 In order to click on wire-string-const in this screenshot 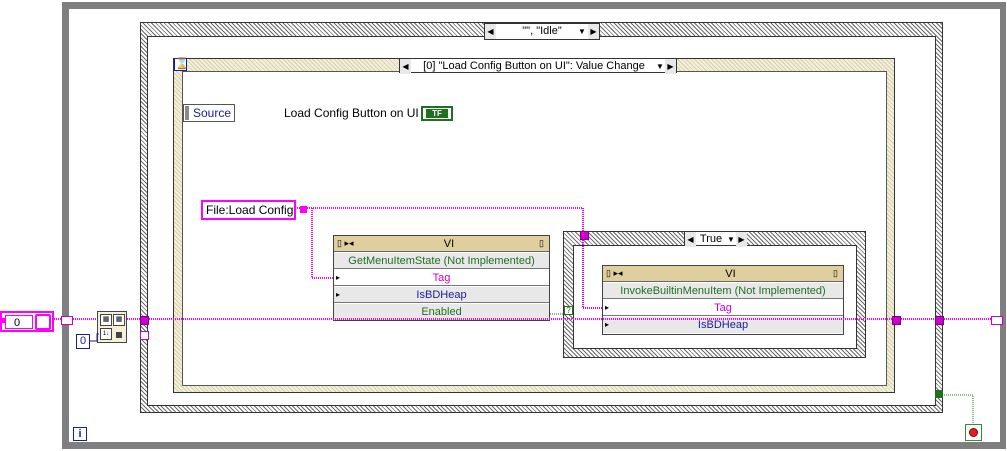, I will do `click(440, 221)`.